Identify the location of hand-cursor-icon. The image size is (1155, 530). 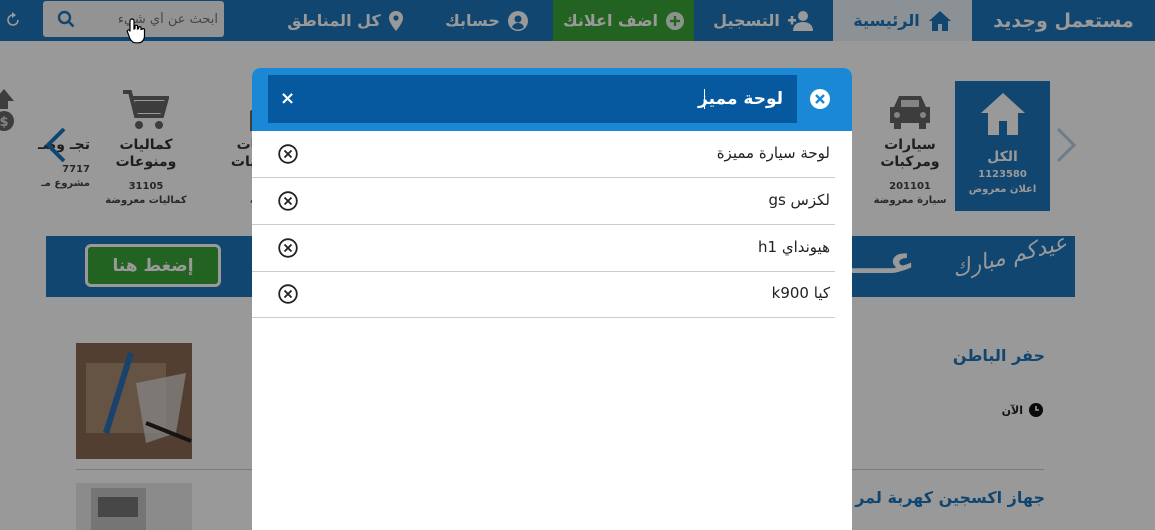
(136, 31).